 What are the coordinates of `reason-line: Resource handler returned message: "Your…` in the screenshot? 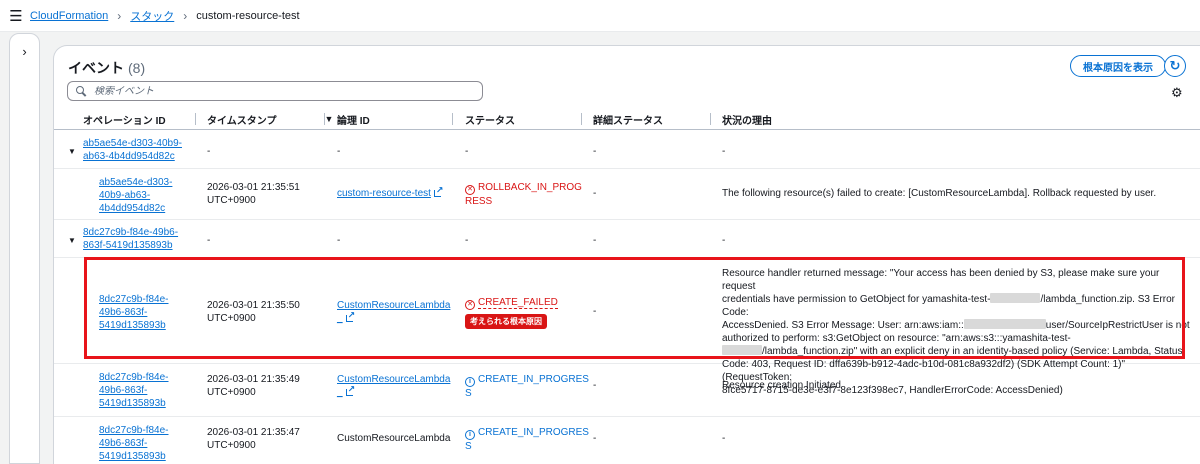 It's located at (941, 280).